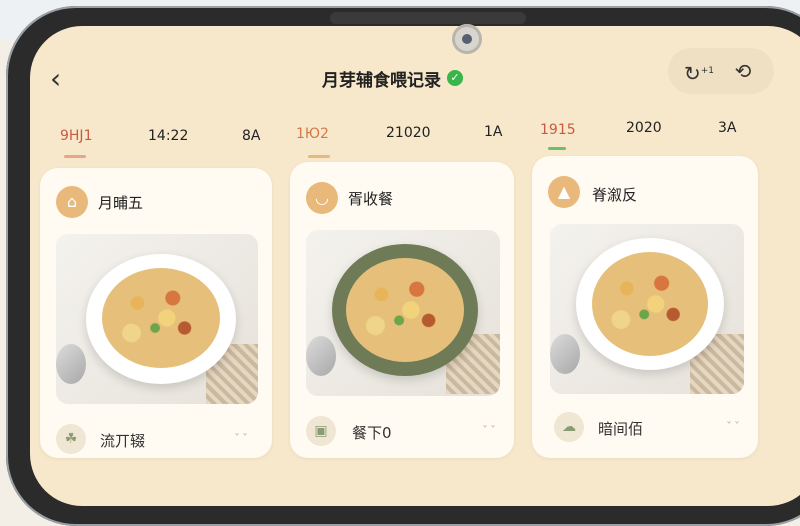 This screenshot has width=800, height=526. I want to click on chef-hat-icon: ⌂, so click(72, 202).